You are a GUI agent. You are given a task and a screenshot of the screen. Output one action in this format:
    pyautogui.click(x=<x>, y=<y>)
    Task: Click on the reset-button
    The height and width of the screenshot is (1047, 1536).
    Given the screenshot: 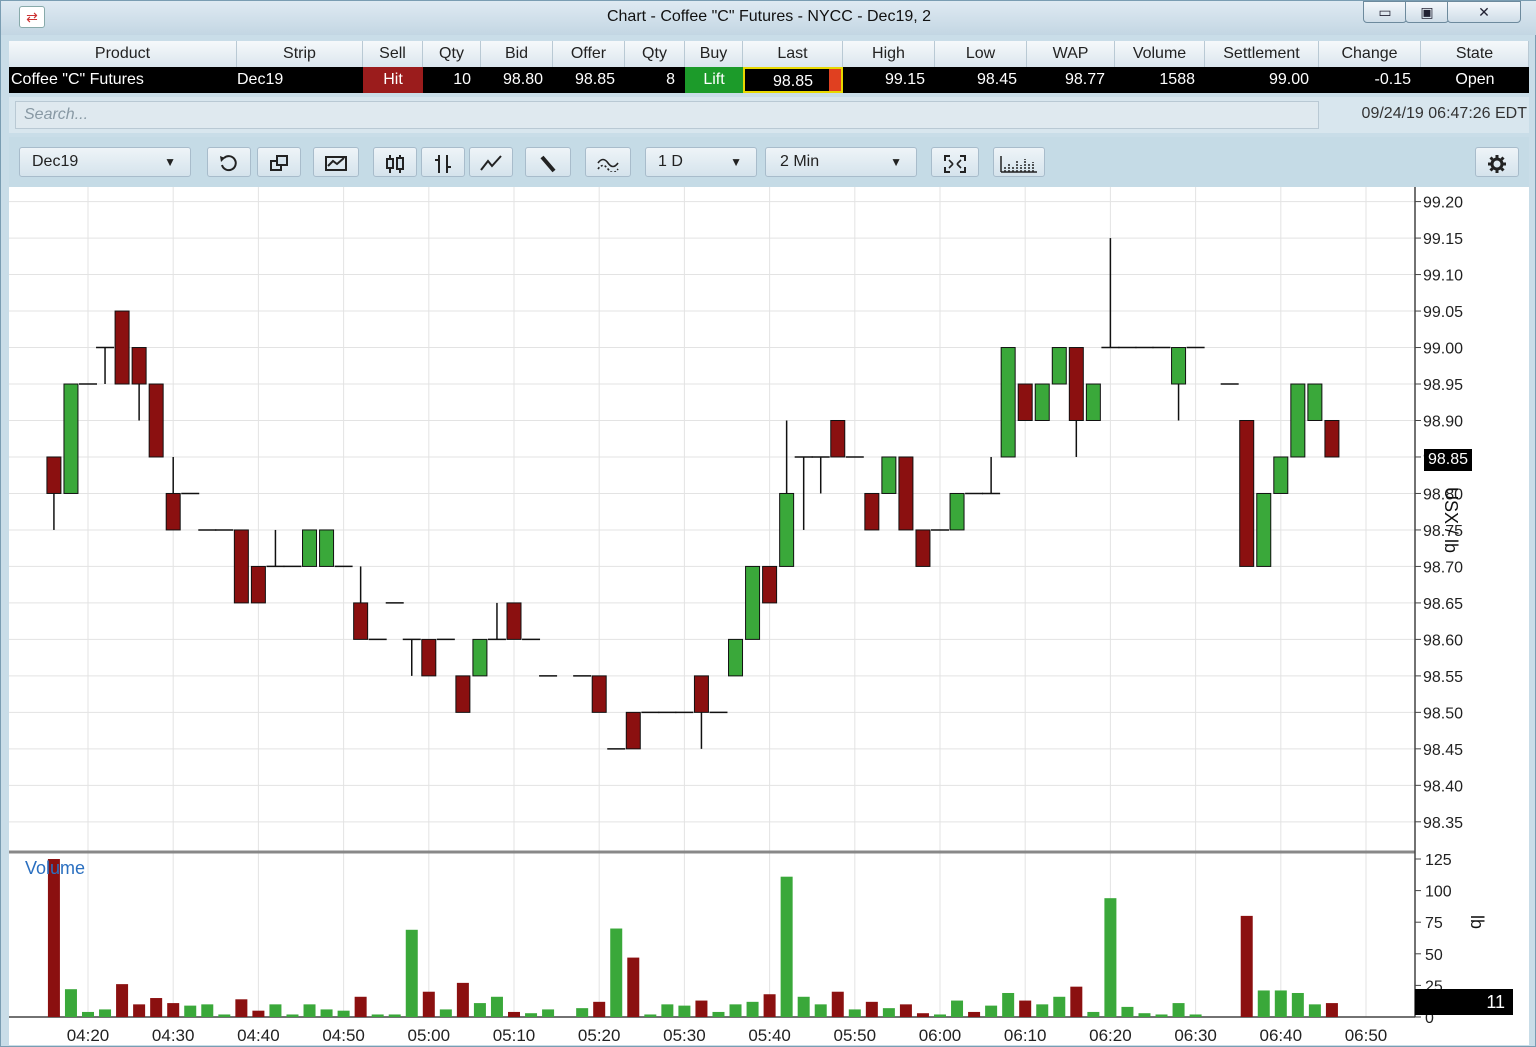 What is the action you would take?
    pyautogui.click(x=229, y=162)
    